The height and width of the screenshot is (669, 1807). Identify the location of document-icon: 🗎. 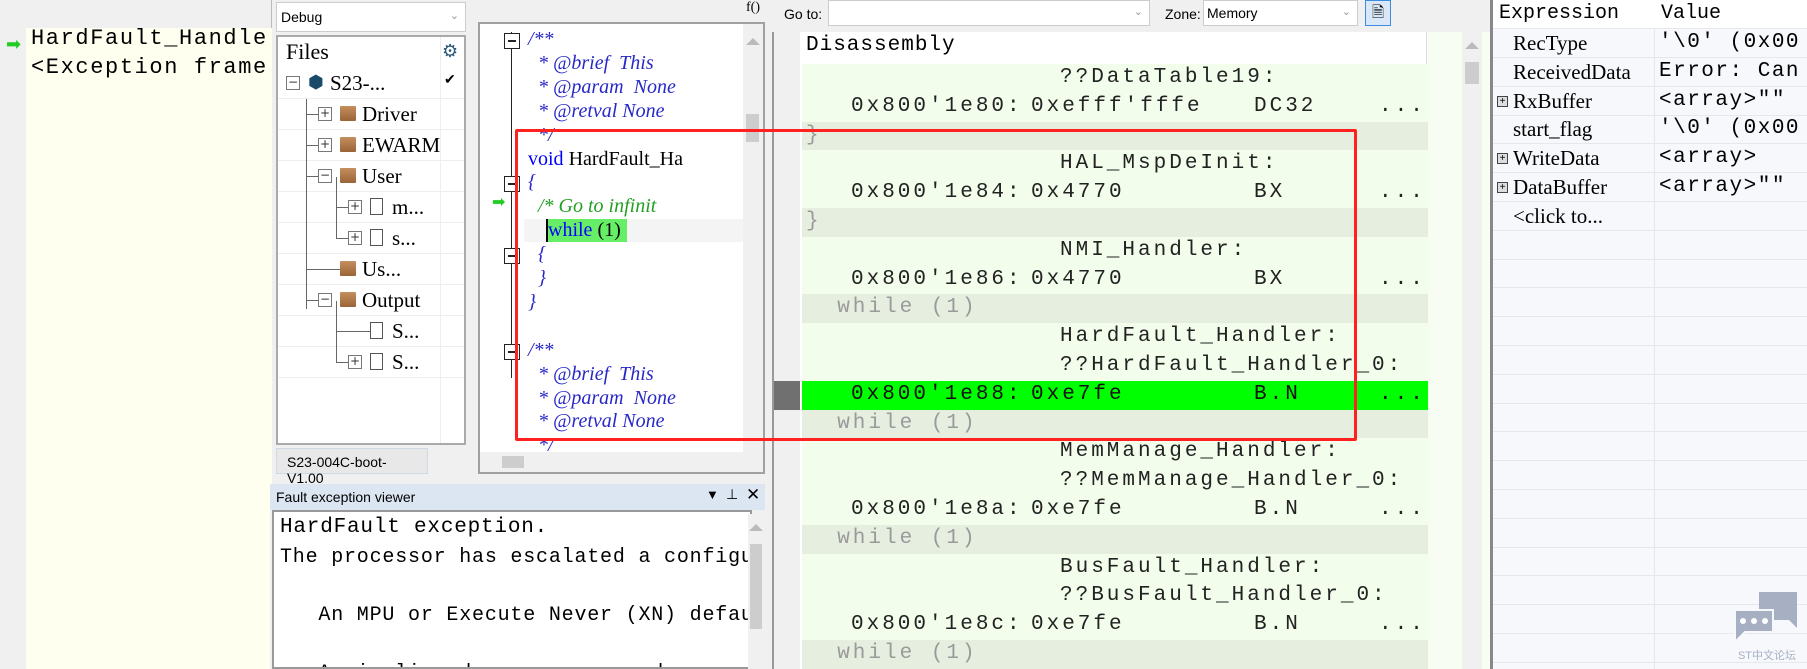
(1378, 12).